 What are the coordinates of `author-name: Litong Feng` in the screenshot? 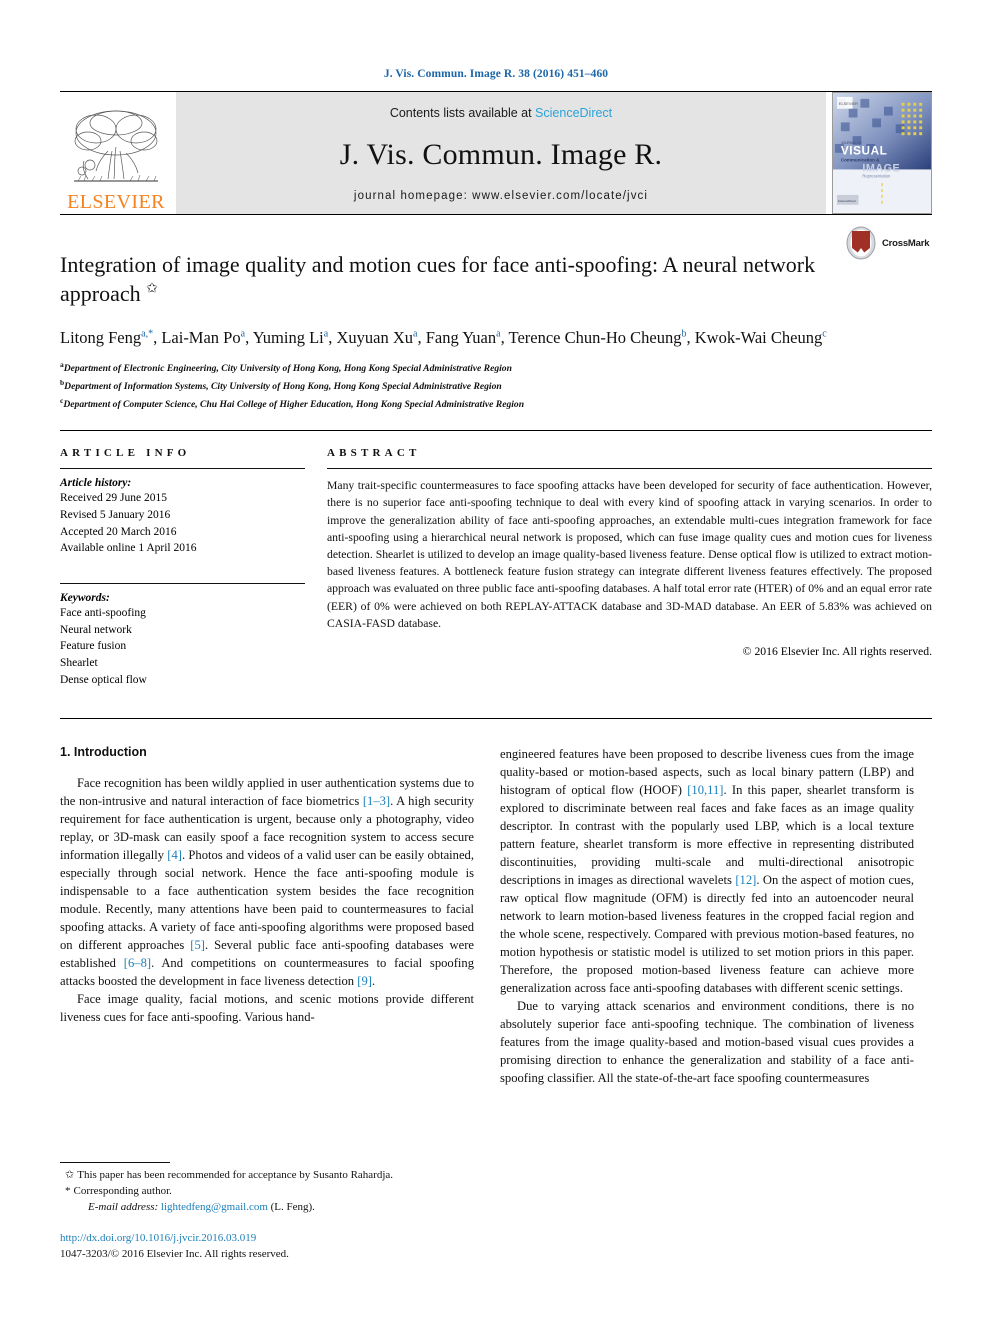 It's located at (101, 338).